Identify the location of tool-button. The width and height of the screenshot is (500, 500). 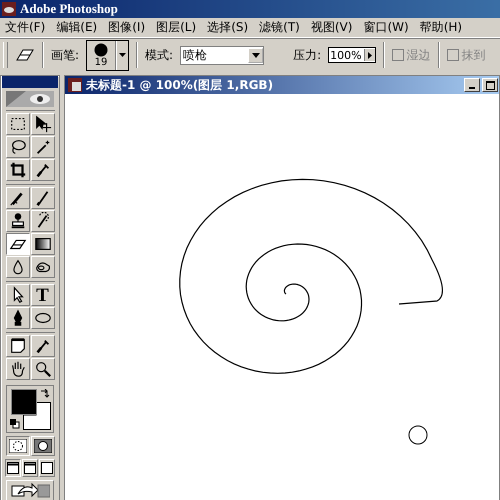
(18, 244).